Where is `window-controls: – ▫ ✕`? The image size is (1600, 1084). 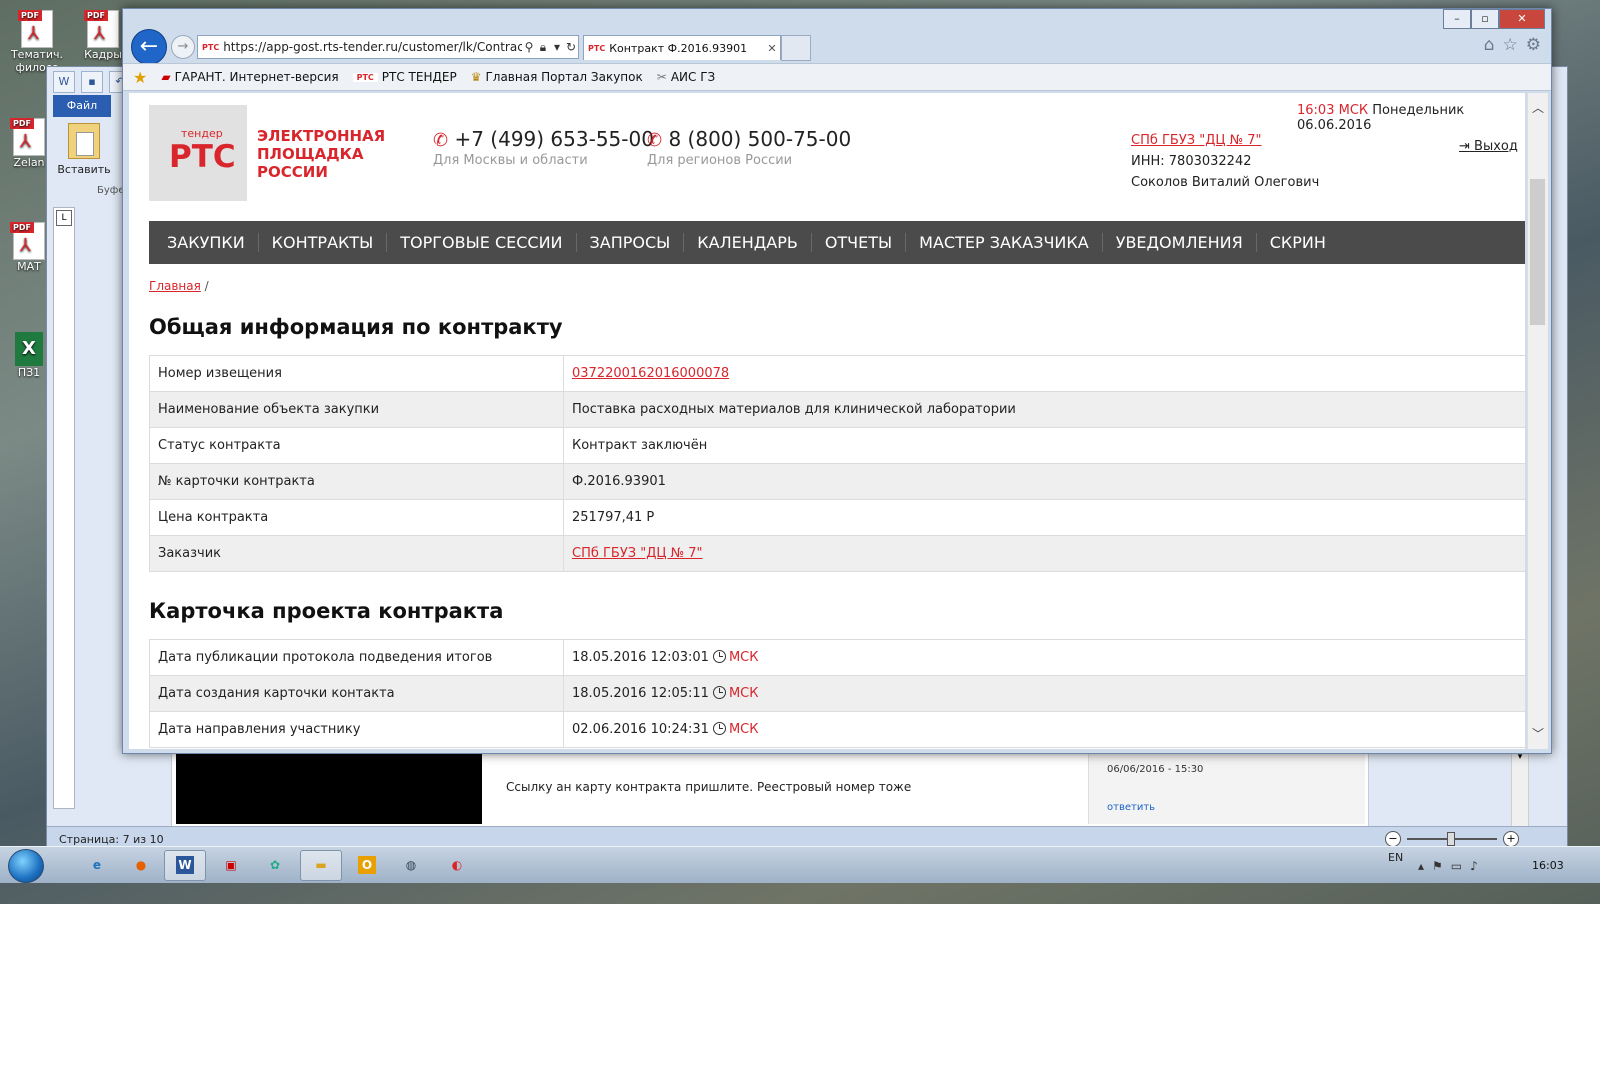
window-controls: – ▫ ✕ is located at coordinates (1494, 19).